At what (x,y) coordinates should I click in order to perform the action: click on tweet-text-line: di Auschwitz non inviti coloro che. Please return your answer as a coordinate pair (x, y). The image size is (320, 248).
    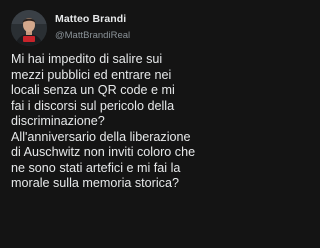
    Looking at the image, I should click on (103, 152).